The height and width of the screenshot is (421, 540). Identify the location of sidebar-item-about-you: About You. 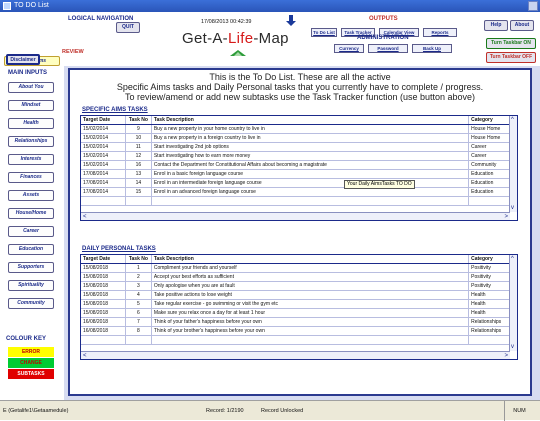
(31, 87).